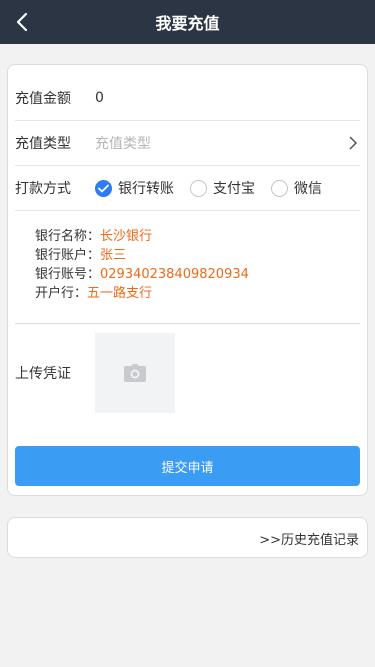 Image resolution: width=375 pixels, height=667 pixels. I want to click on bank-branch-value: 五一路支行, so click(120, 293).